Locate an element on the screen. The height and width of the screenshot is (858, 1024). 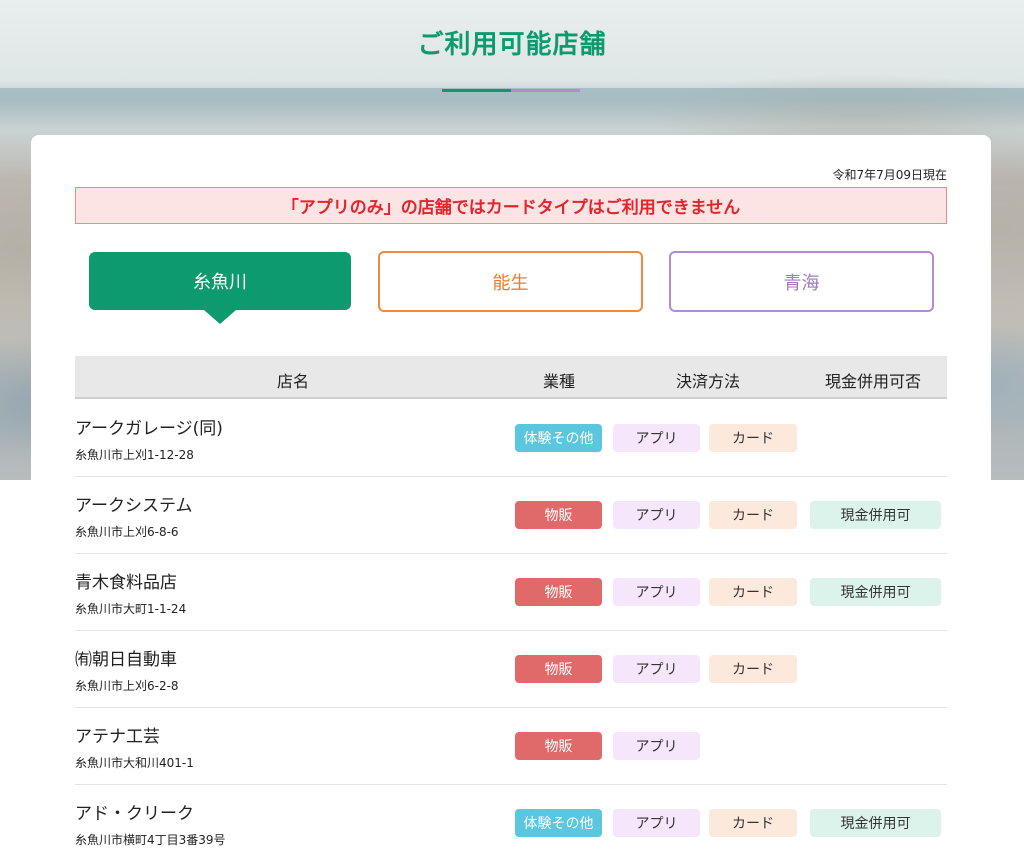
table-row: アークシステム糸魚川市上刈6-8-6 物販 アプリ カード 現金併用可 is located at coordinates (511, 515).